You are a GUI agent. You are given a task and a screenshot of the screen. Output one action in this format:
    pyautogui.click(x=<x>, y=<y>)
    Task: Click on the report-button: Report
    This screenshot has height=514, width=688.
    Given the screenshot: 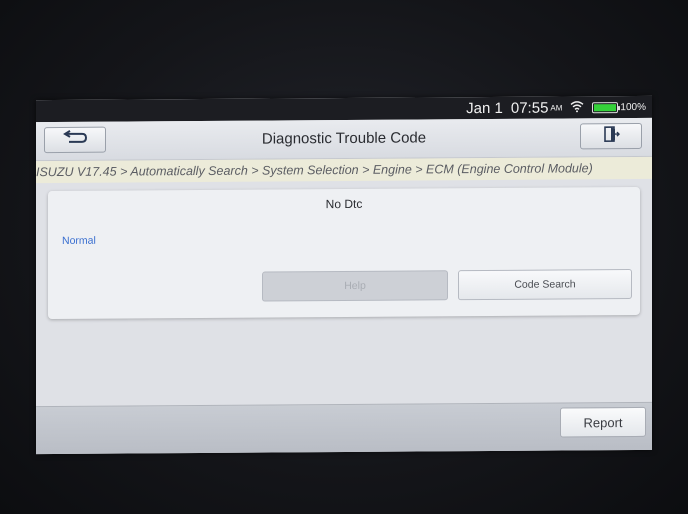 What is the action you would take?
    pyautogui.click(x=603, y=422)
    